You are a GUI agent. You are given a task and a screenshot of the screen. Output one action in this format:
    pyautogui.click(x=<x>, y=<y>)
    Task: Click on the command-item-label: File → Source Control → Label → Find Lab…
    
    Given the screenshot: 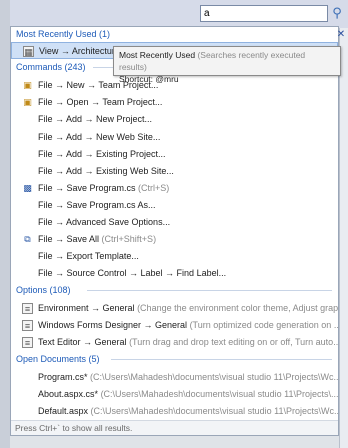 What is the action you would take?
    pyautogui.click(x=132, y=273)
    